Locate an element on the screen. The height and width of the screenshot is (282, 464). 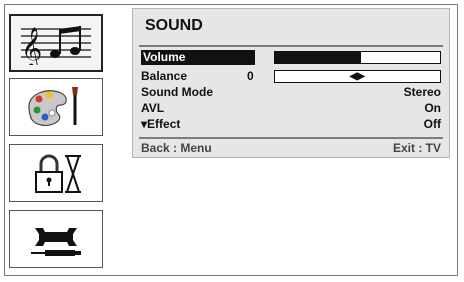
volume-label: Volume is located at coordinates (198, 57).